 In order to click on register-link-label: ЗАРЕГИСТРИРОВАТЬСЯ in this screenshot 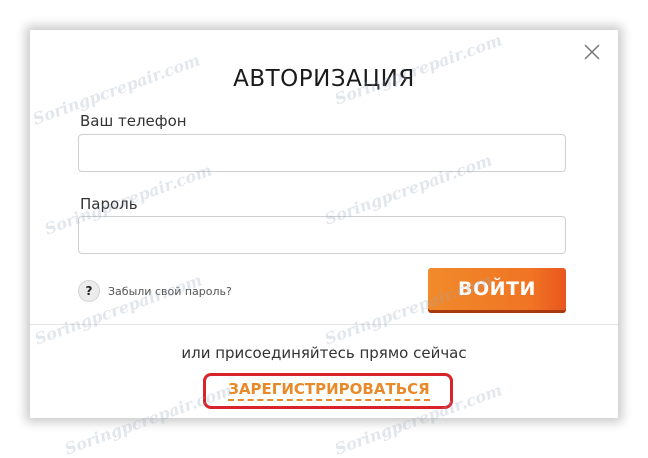, I will do `click(329, 390)`.